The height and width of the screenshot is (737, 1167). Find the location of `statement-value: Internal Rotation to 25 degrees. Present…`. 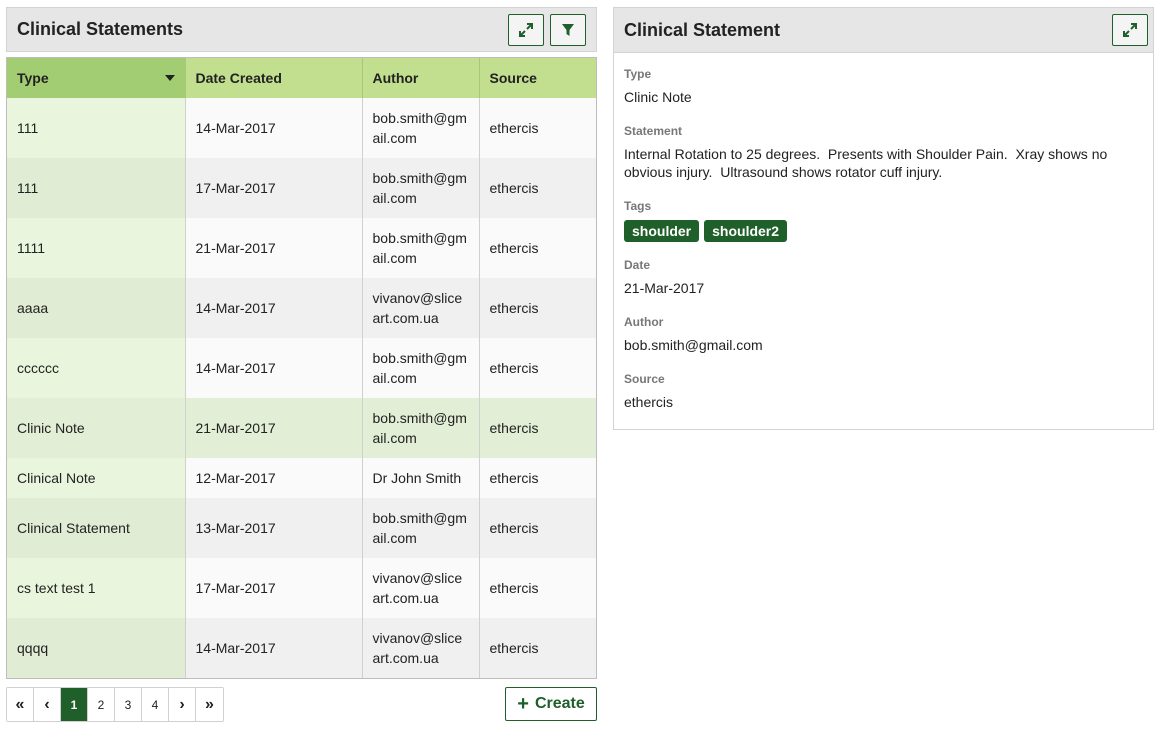

statement-value: Internal Rotation to 25 degrees. Present… is located at coordinates (868, 163).